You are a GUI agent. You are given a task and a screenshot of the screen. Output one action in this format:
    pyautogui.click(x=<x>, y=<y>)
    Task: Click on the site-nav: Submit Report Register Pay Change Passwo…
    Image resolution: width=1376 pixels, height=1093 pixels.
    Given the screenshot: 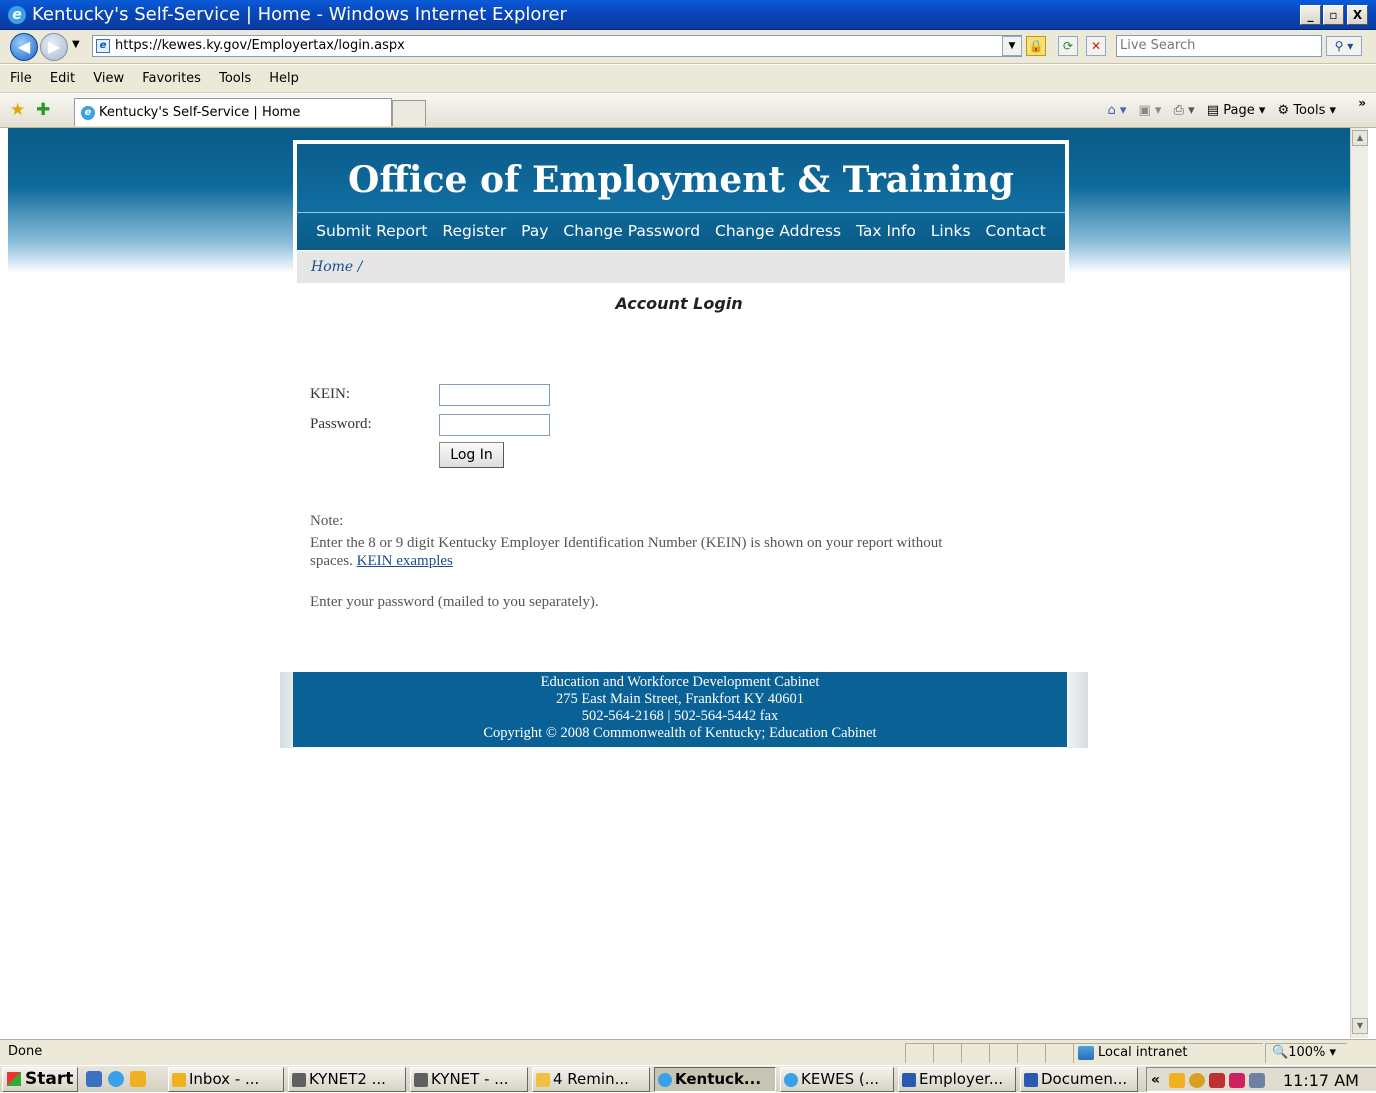 What is the action you would take?
    pyautogui.click(x=681, y=231)
    